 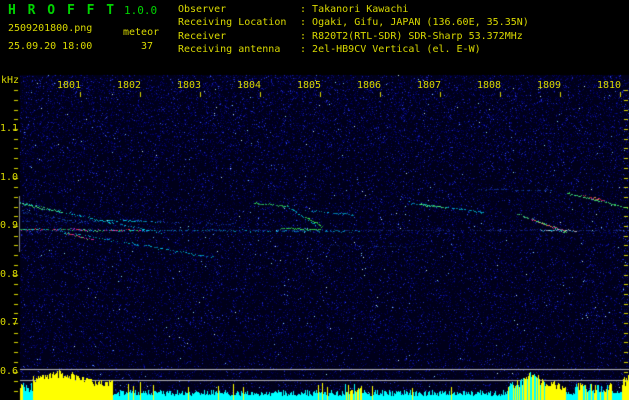 I want to click on info-row-observer: Observer: Takanori Kawachi, so click(x=293, y=10).